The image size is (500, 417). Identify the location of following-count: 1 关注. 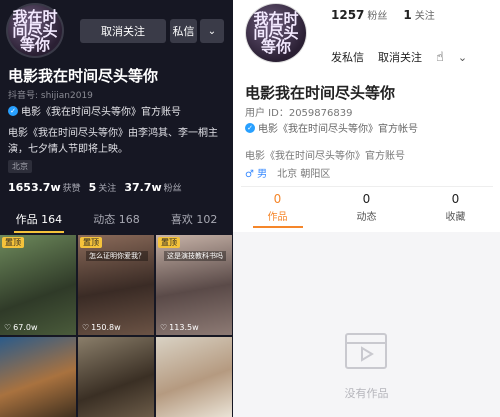
(418, 14).